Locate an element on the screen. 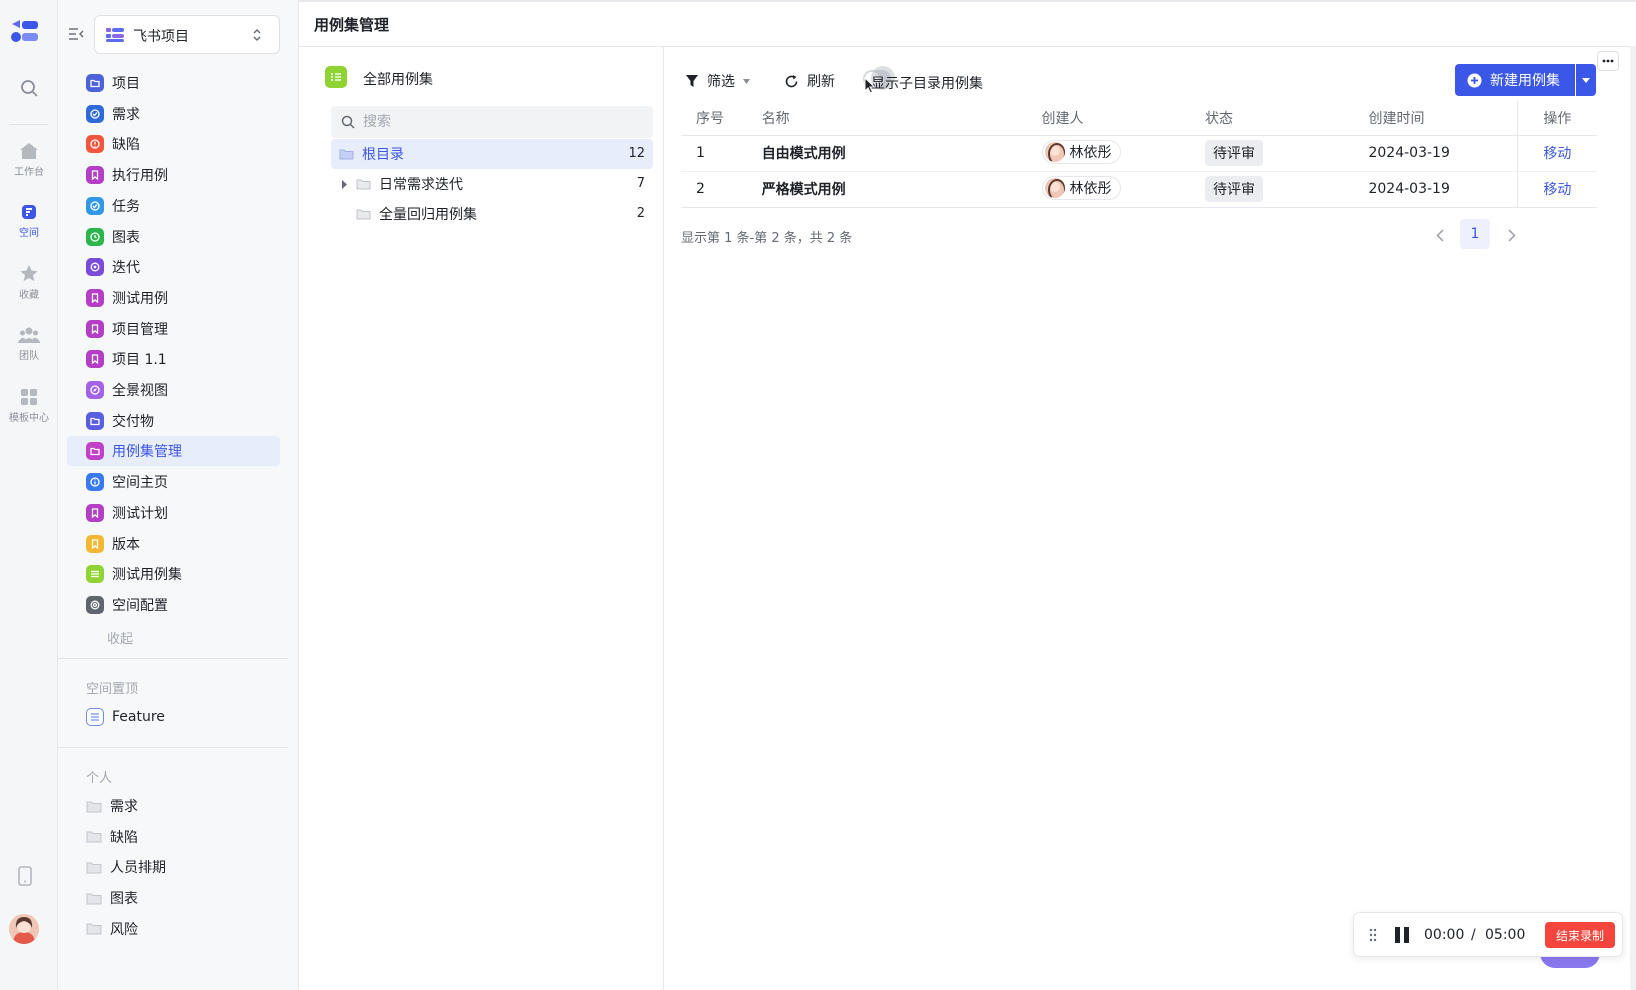 The image size is (1636, 990). sidebar-item-test-caseset: 测试用例集 is located at coordinates (173, 574).